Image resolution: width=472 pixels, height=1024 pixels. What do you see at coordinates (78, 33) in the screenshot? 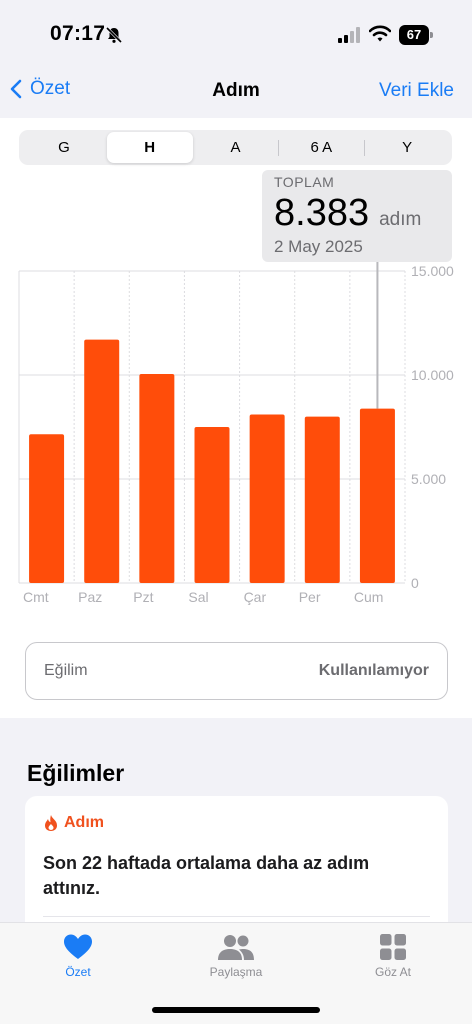
I see `status-time: 07:17` at bounding box center [78, 33].